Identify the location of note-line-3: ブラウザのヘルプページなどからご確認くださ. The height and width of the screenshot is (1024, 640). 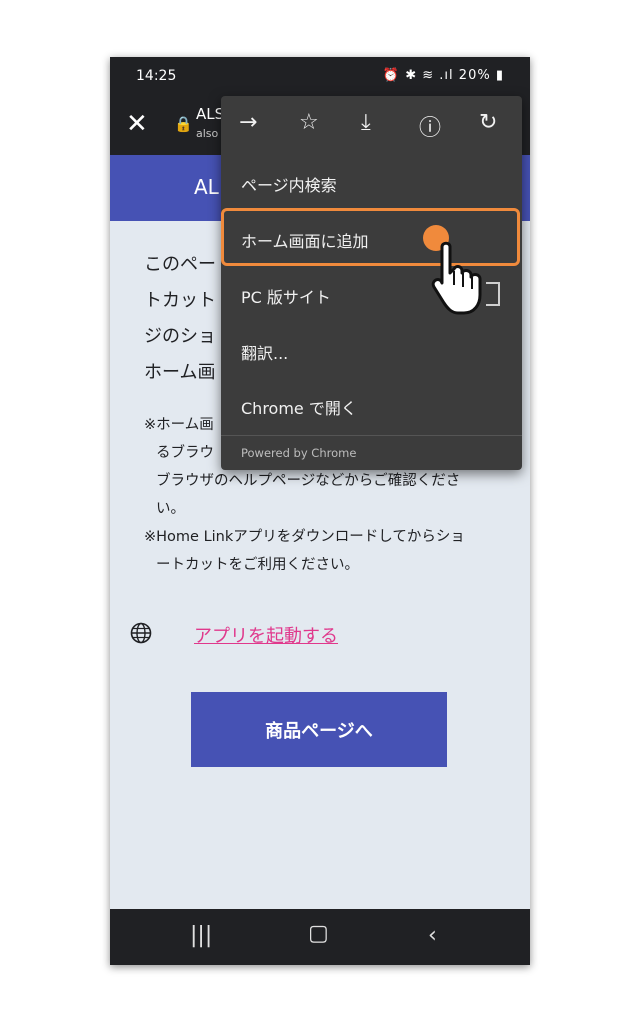
(308, 481).